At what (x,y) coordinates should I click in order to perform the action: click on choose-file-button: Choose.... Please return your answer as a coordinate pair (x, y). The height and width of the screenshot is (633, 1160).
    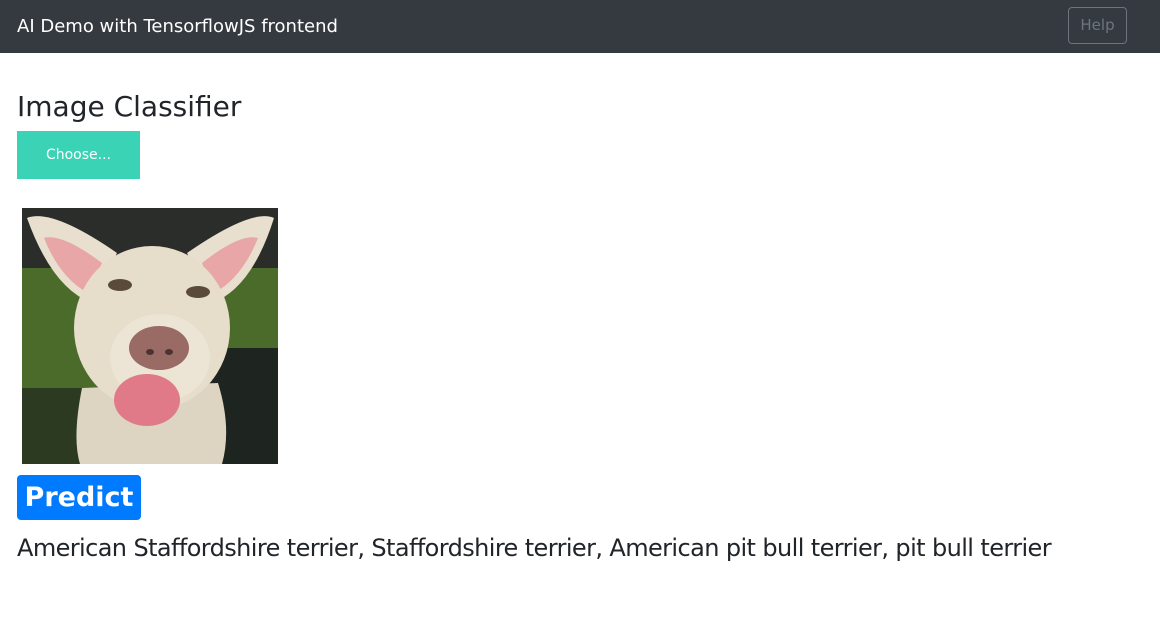
    Looking at the image, I should click on (78, 155).